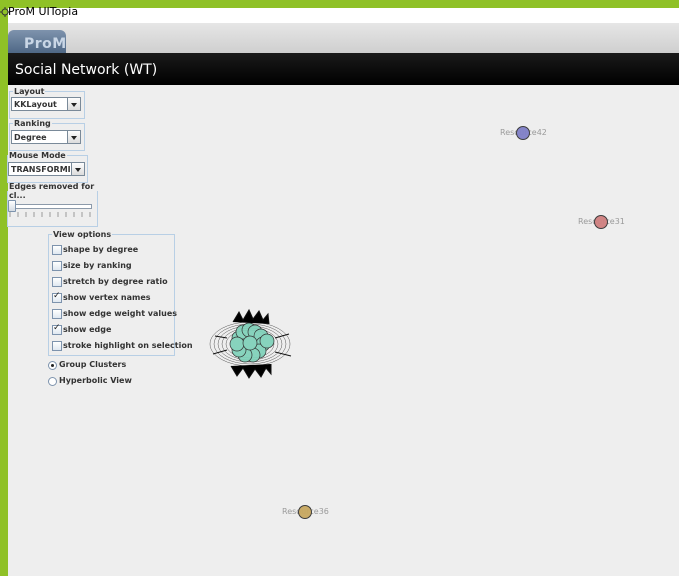  What do you see at coordinates (43, 11) in the screenshot?
I see `app-title: ProM UITopia` at bounding box center [43, 11].